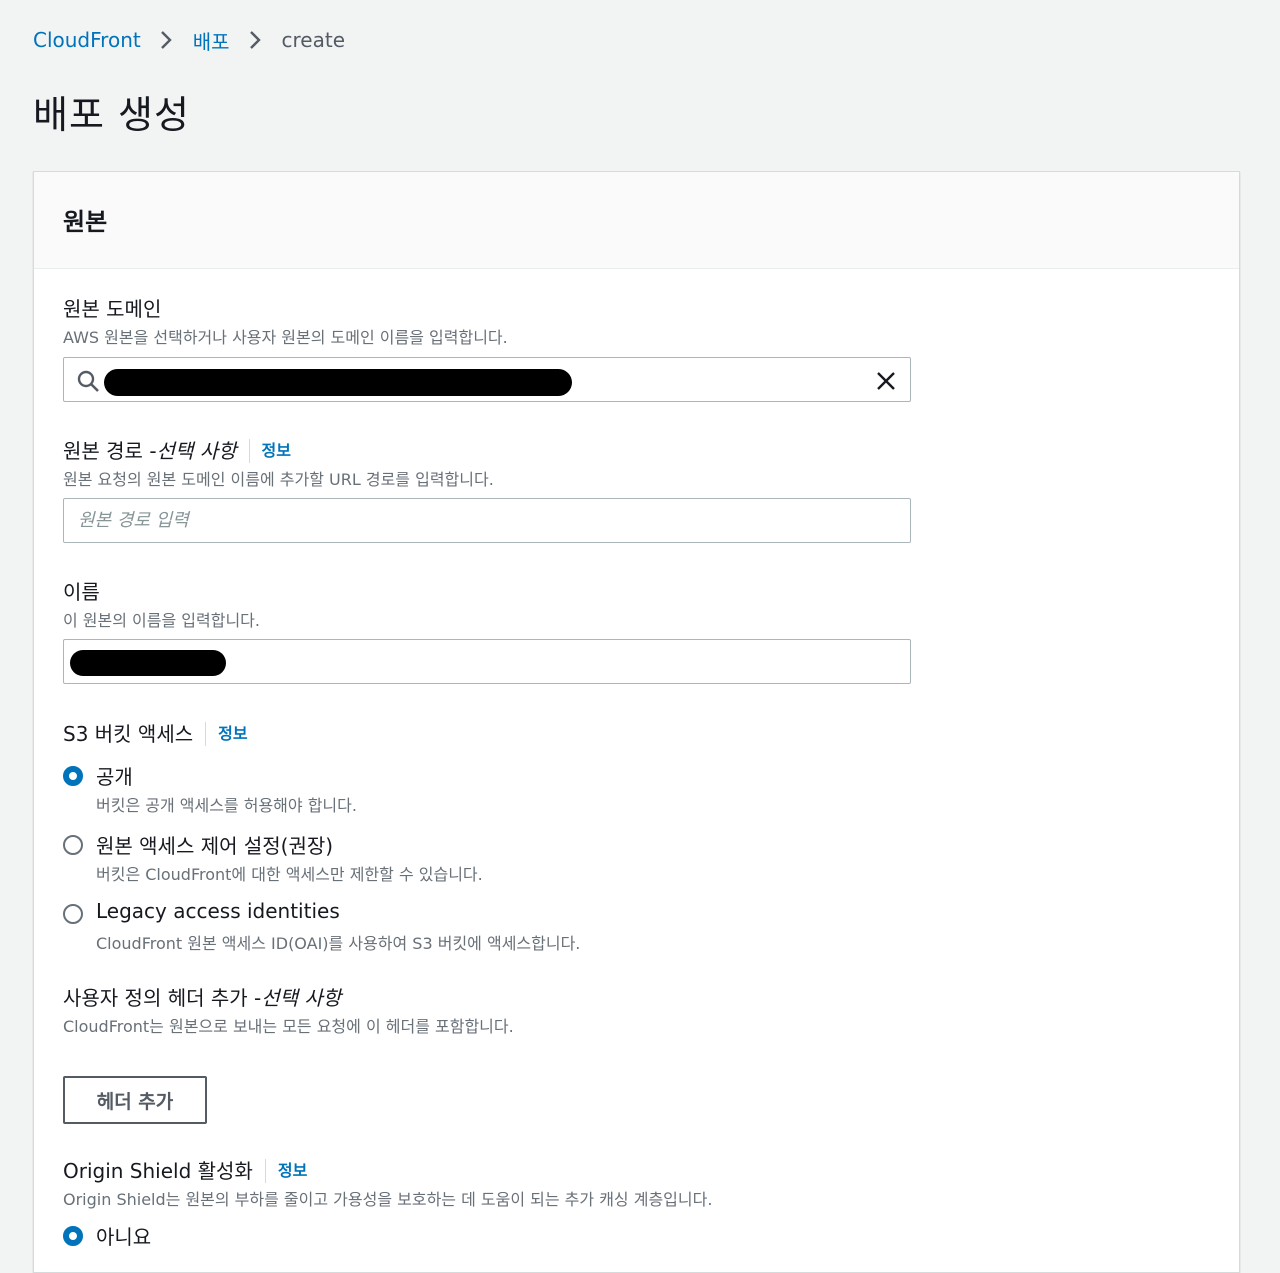  I want to click on radio-public-label: 공개, so click(114, 777).